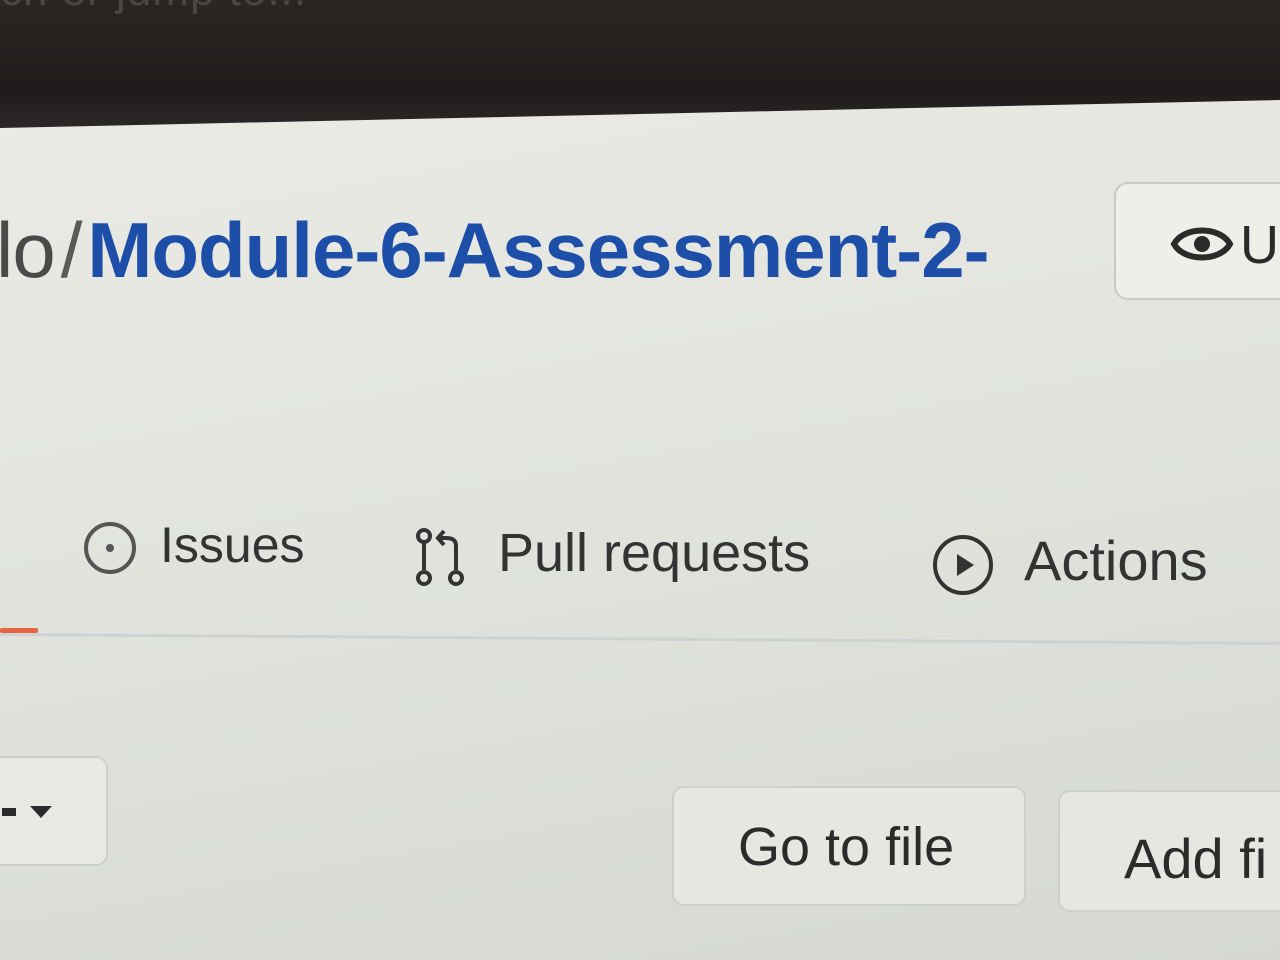 Image resolution: width=1280 pixels, height=960 pixels. What do you see at coordinates (654, 553) in the screenshot?
I see `tab-pull-requests-label: Pull requests` at bounding box center [654, 553].